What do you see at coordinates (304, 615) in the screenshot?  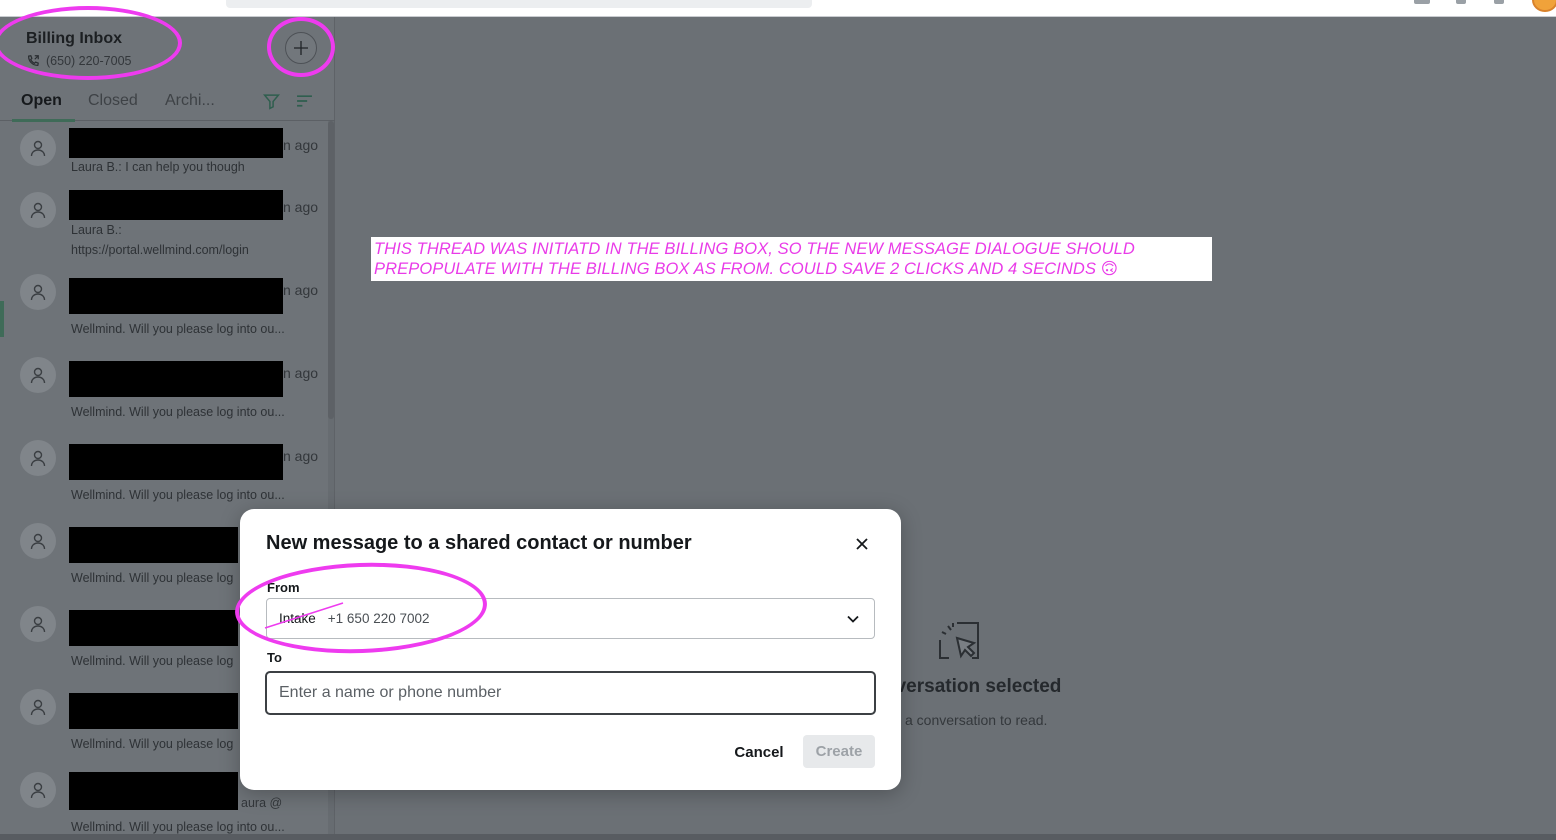 I see `annotation-strike-mark` at bounding box center [304, 615].